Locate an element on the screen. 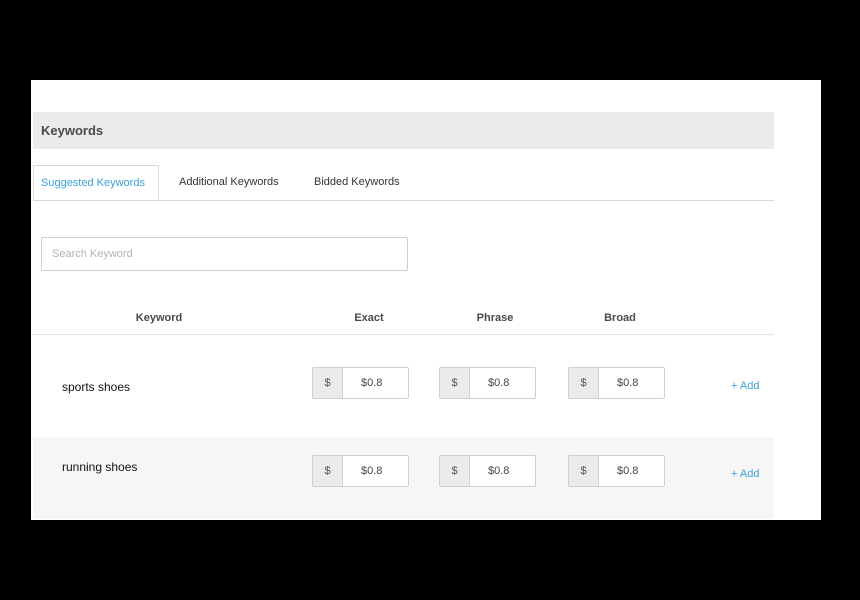 The width and height of the screenshot is (860, 600). tab-additional-keywords: Additional Keywords is located at coordinates (229, 182).